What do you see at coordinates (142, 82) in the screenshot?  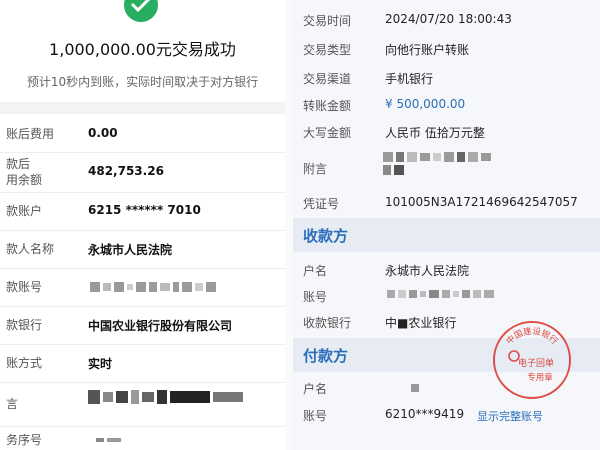 I see `arrival-notice: 预计10秒内到账，实际时间取决于对方银行` at bounding box center [142, 82].